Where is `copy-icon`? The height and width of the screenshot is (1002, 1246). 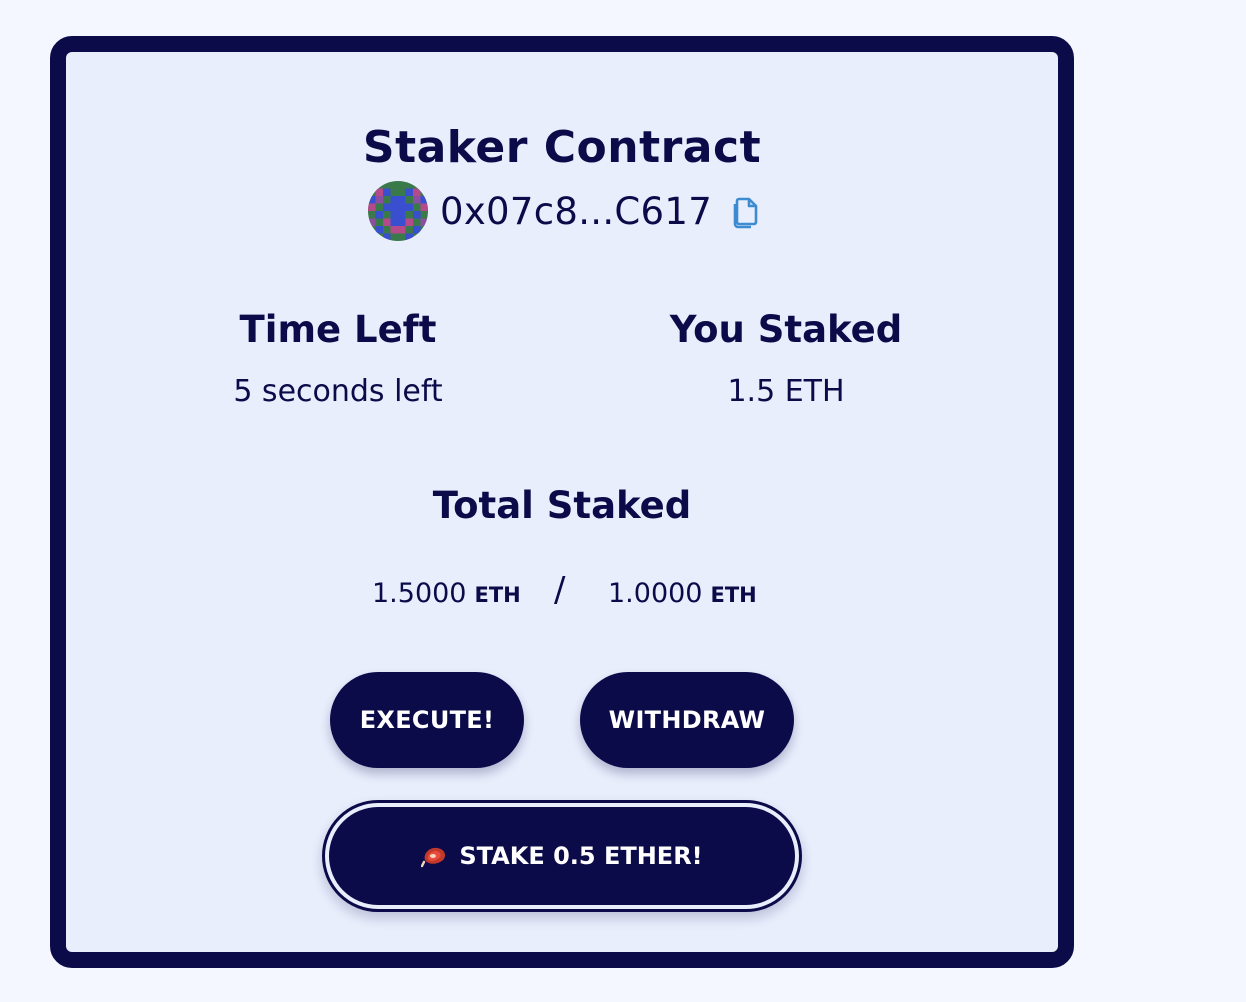 copy-icon is located at coordinates (745, 211).